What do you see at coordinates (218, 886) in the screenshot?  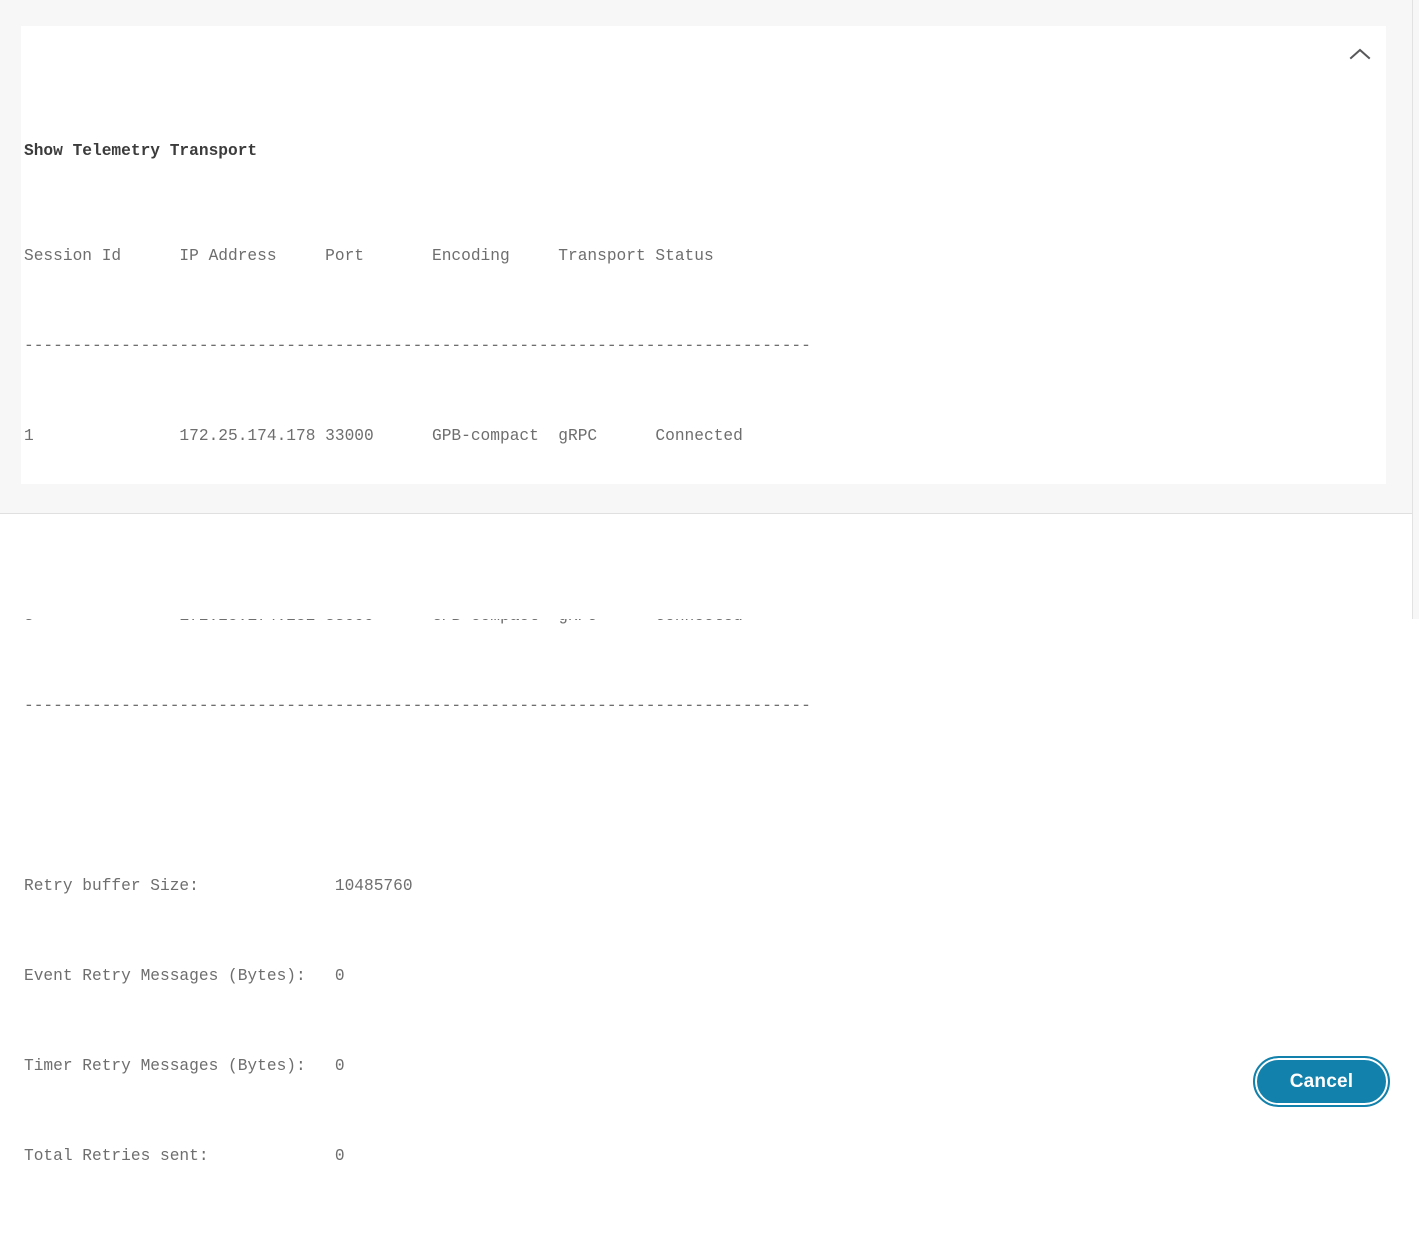 I see `stat-retry-buffer-size: Retry buffer Size: 10485760` at bounding box center [218, 886].